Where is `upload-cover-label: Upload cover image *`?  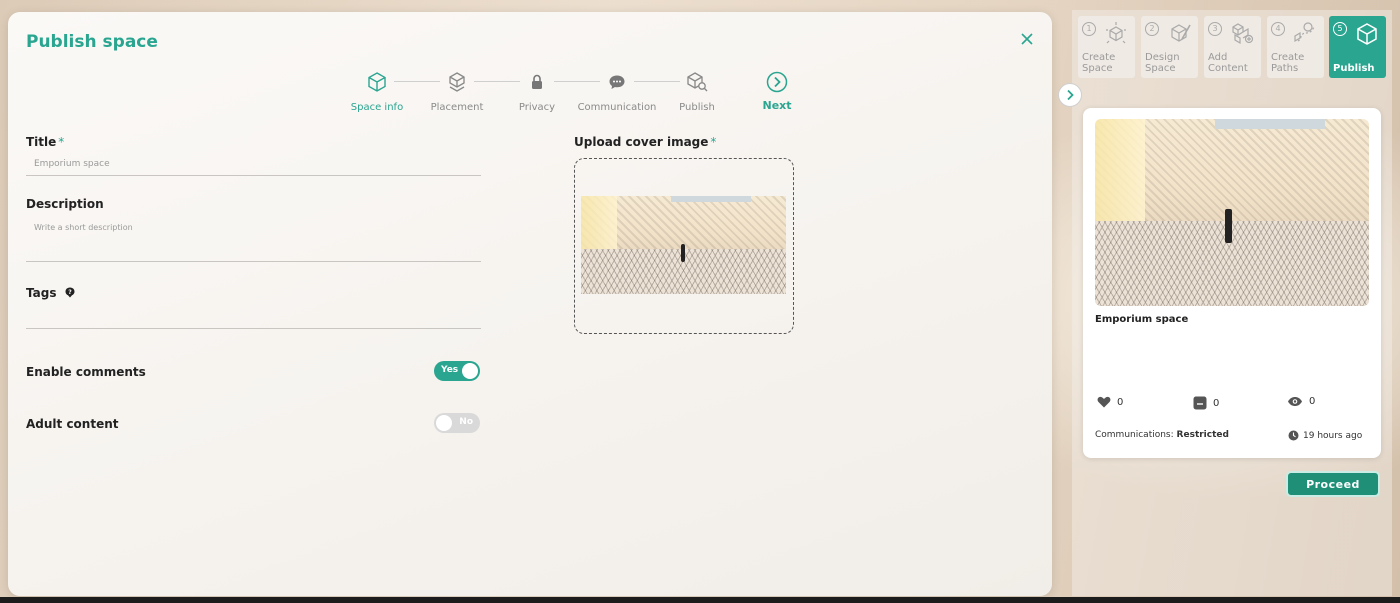 upload-cover-label: Upload cover image * is located at coordinates (645, 142).